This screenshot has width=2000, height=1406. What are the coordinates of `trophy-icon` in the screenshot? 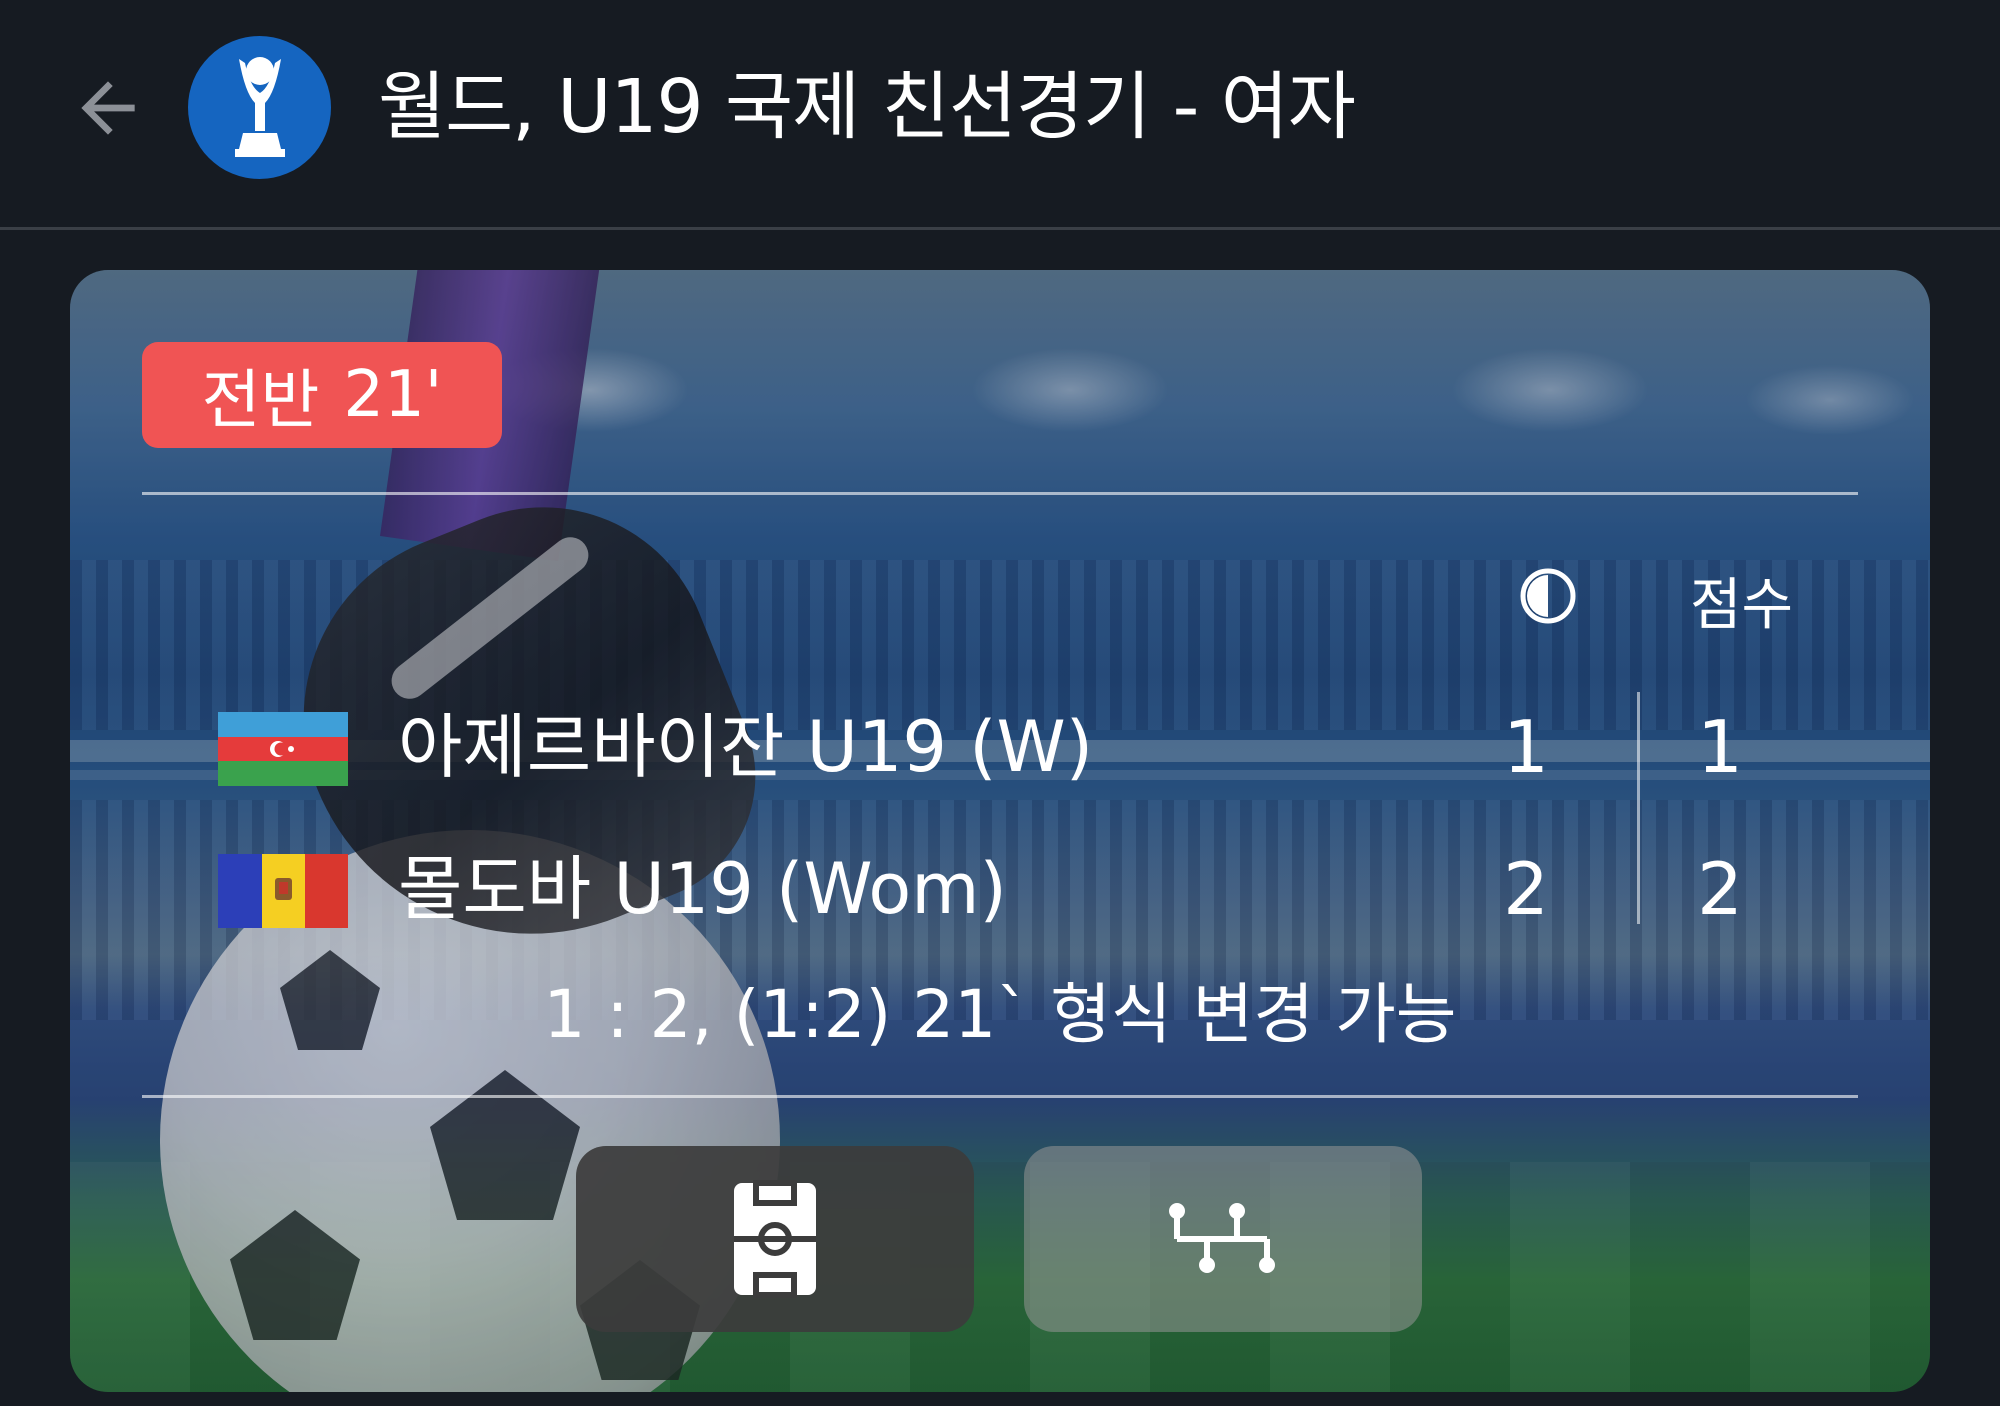 It's located at (259, 106).